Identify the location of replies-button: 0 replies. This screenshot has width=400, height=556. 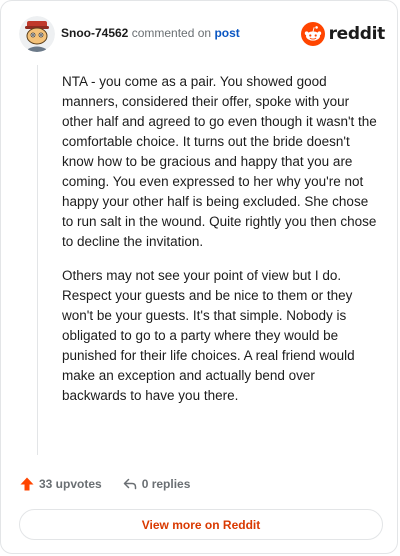
(156, 484).